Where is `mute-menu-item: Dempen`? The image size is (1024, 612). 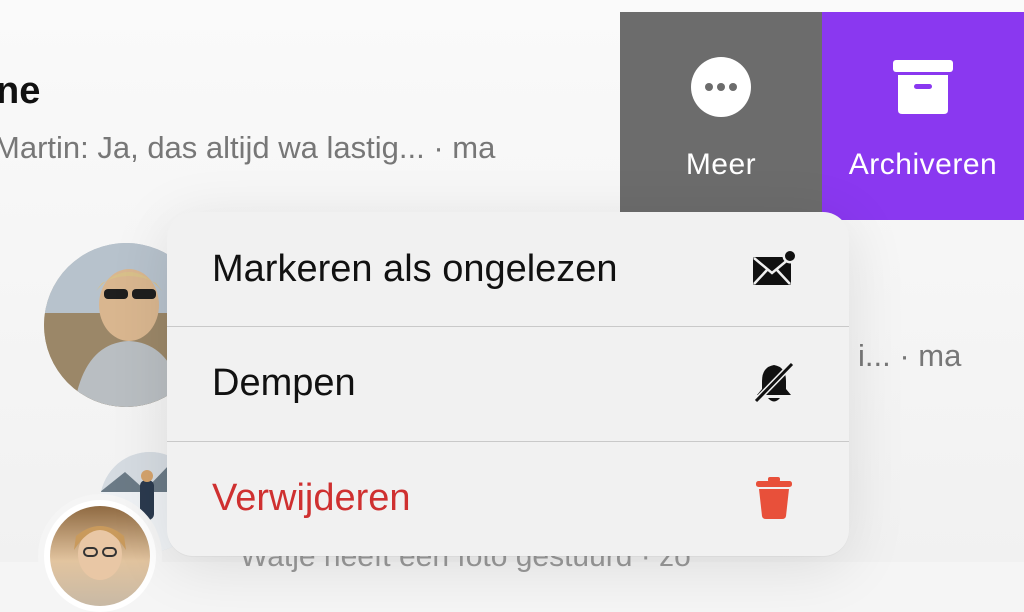 mute-menu-item: Dempen is located at coordinates (508, 383).